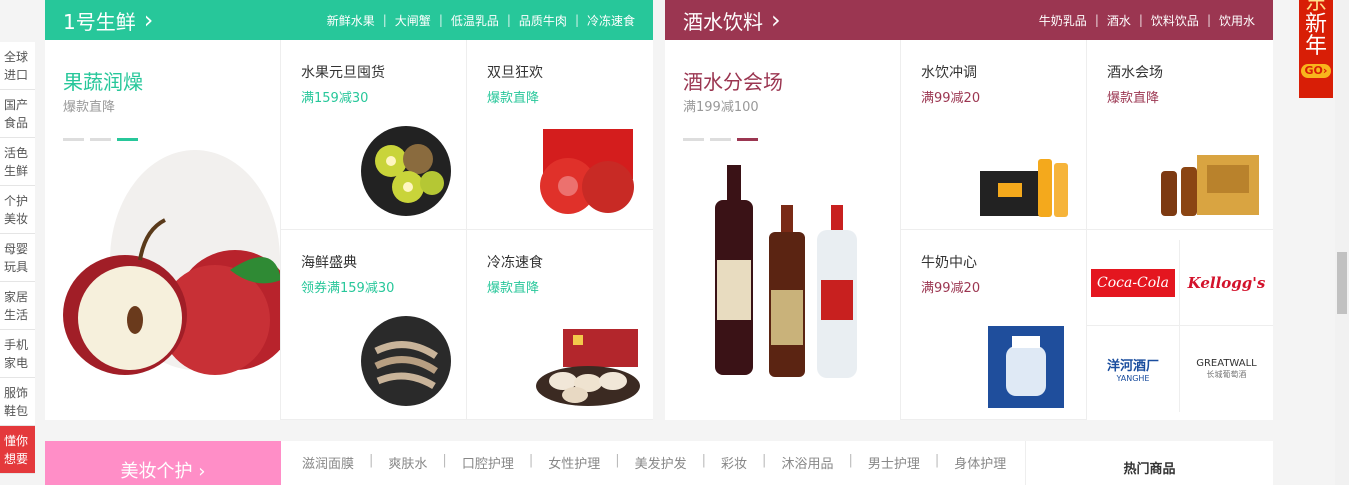  What do you see at coordinates (1316, 71) in the screenshot?
I see `go-button: GO›` at bounding box center [1316, 71].